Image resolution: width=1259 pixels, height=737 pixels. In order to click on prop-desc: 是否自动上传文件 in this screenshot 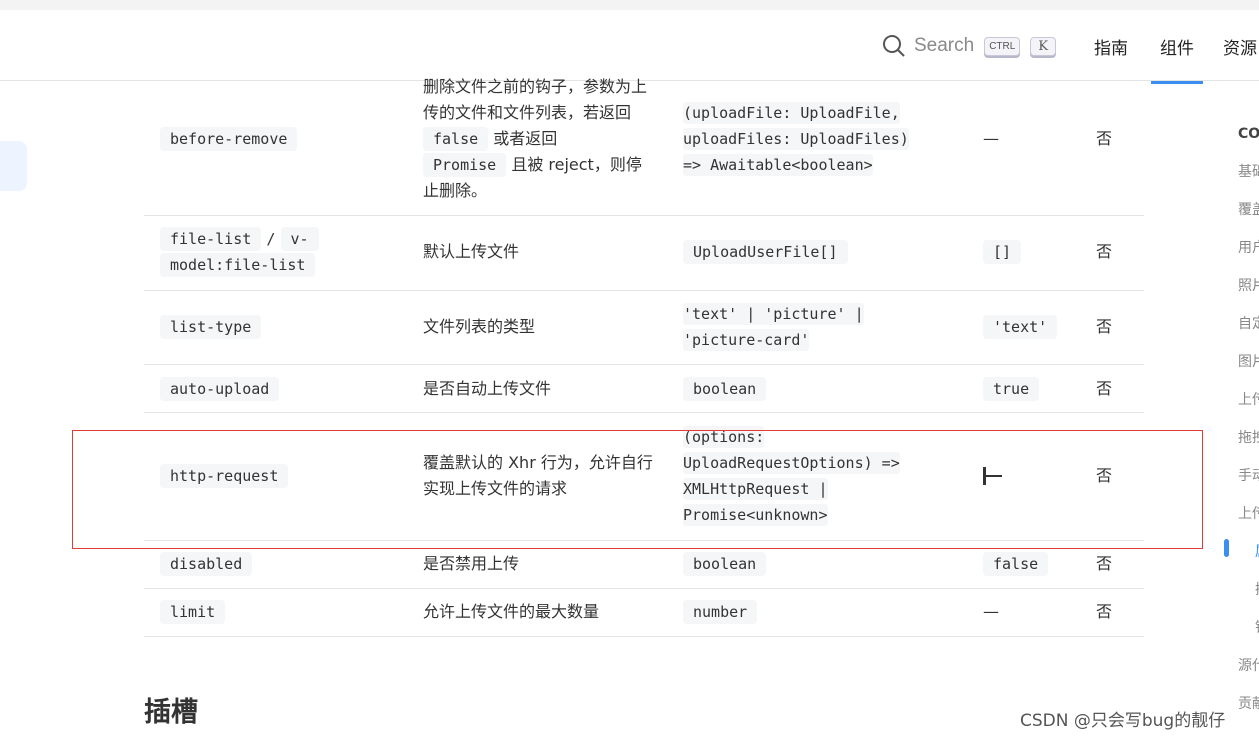, I will do `click(487, 388)`.